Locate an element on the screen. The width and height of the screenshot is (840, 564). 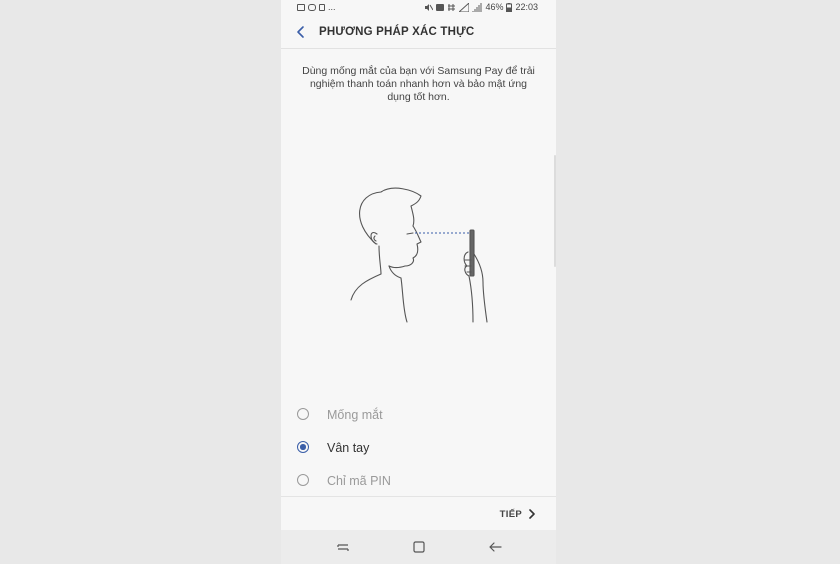
app-bar: PHƯƠNG PHÁP XÁC THỰC is located at coordinates (418, 32).